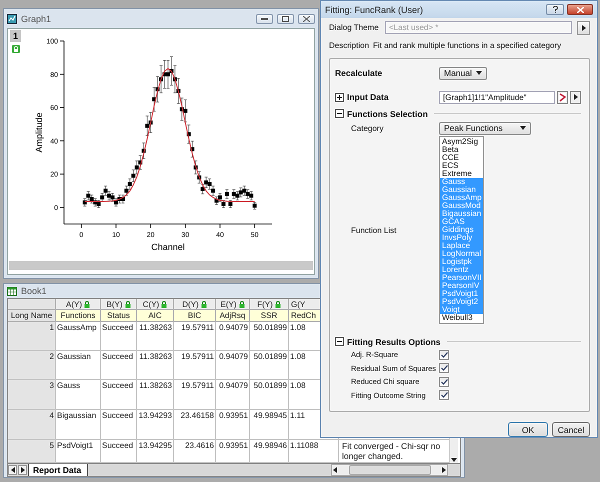 Image resolution: width=600 pixels, height=482 pixels. What do you see at coordinates (285, 19) in the screenshot?
I see `maximize-button` at bounding box center [285, 19].